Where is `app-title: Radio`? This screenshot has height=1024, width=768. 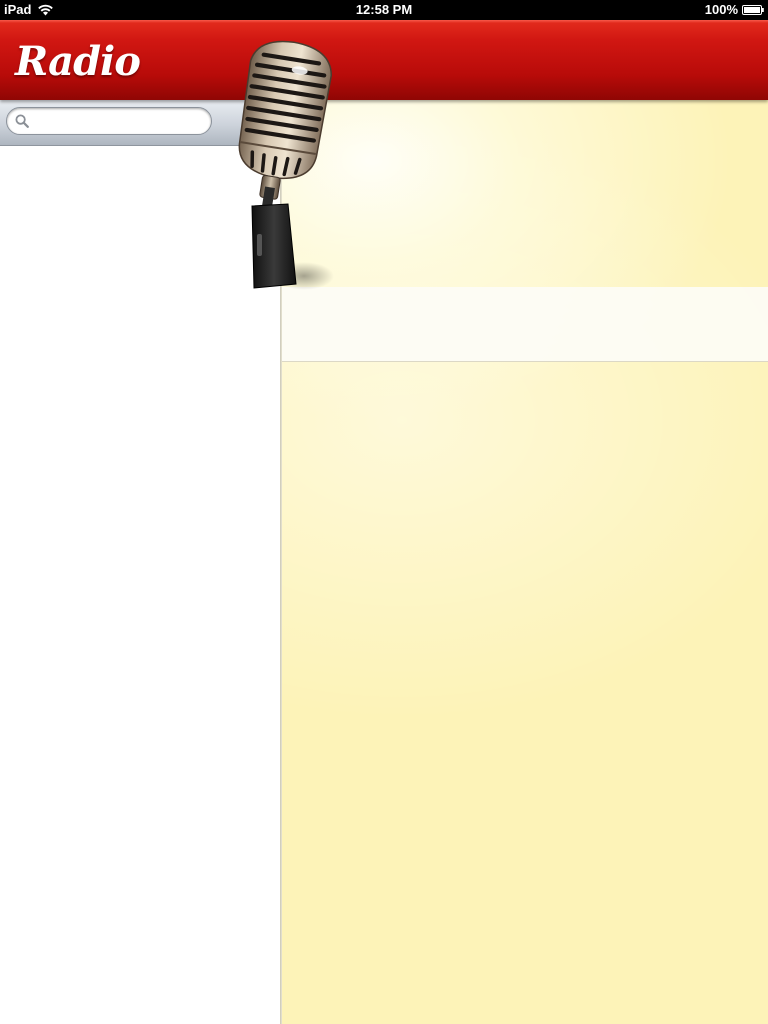
app-title: Radio is located at coordinates (78, 61).